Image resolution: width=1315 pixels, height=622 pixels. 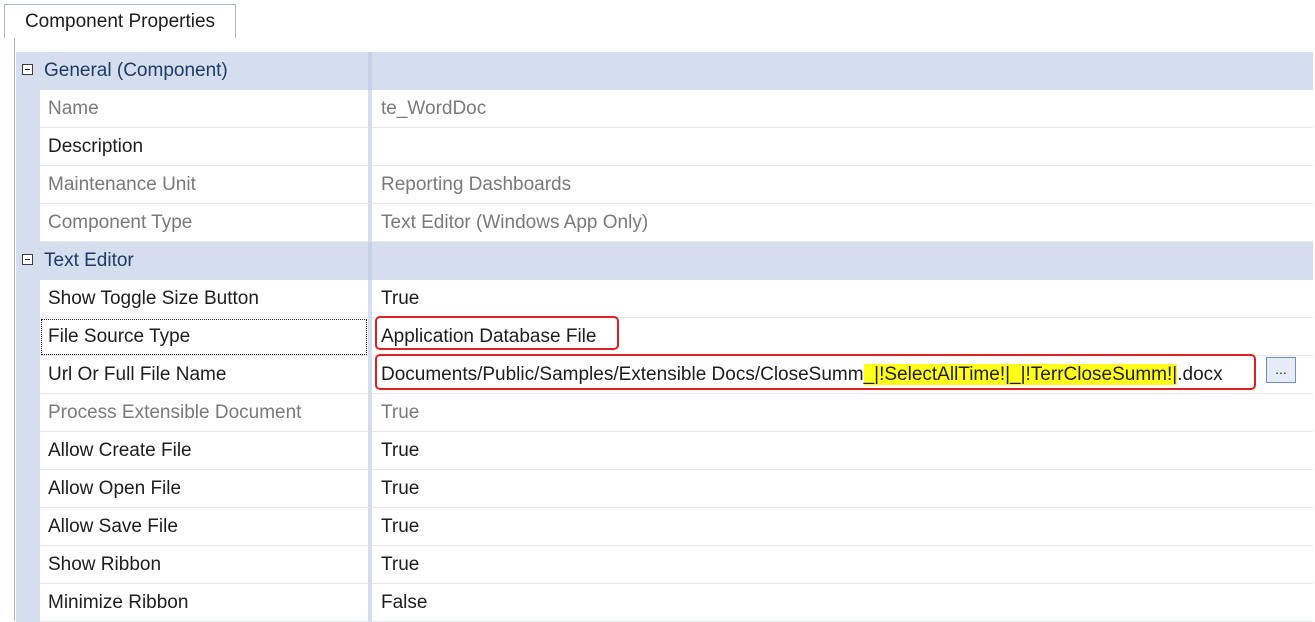 What do you see at coordinates (136, 70) in the screenshot?
I see `category-label: General (Component)` at bounding box center [136, 70].